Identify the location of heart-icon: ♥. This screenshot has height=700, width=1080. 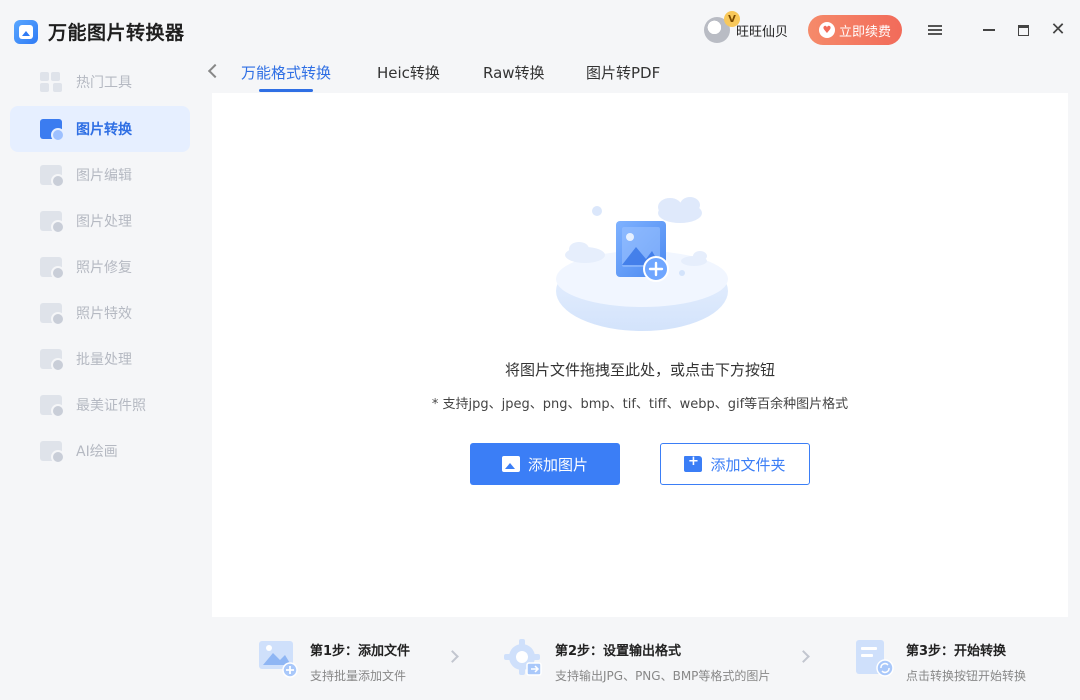
(826, 30).